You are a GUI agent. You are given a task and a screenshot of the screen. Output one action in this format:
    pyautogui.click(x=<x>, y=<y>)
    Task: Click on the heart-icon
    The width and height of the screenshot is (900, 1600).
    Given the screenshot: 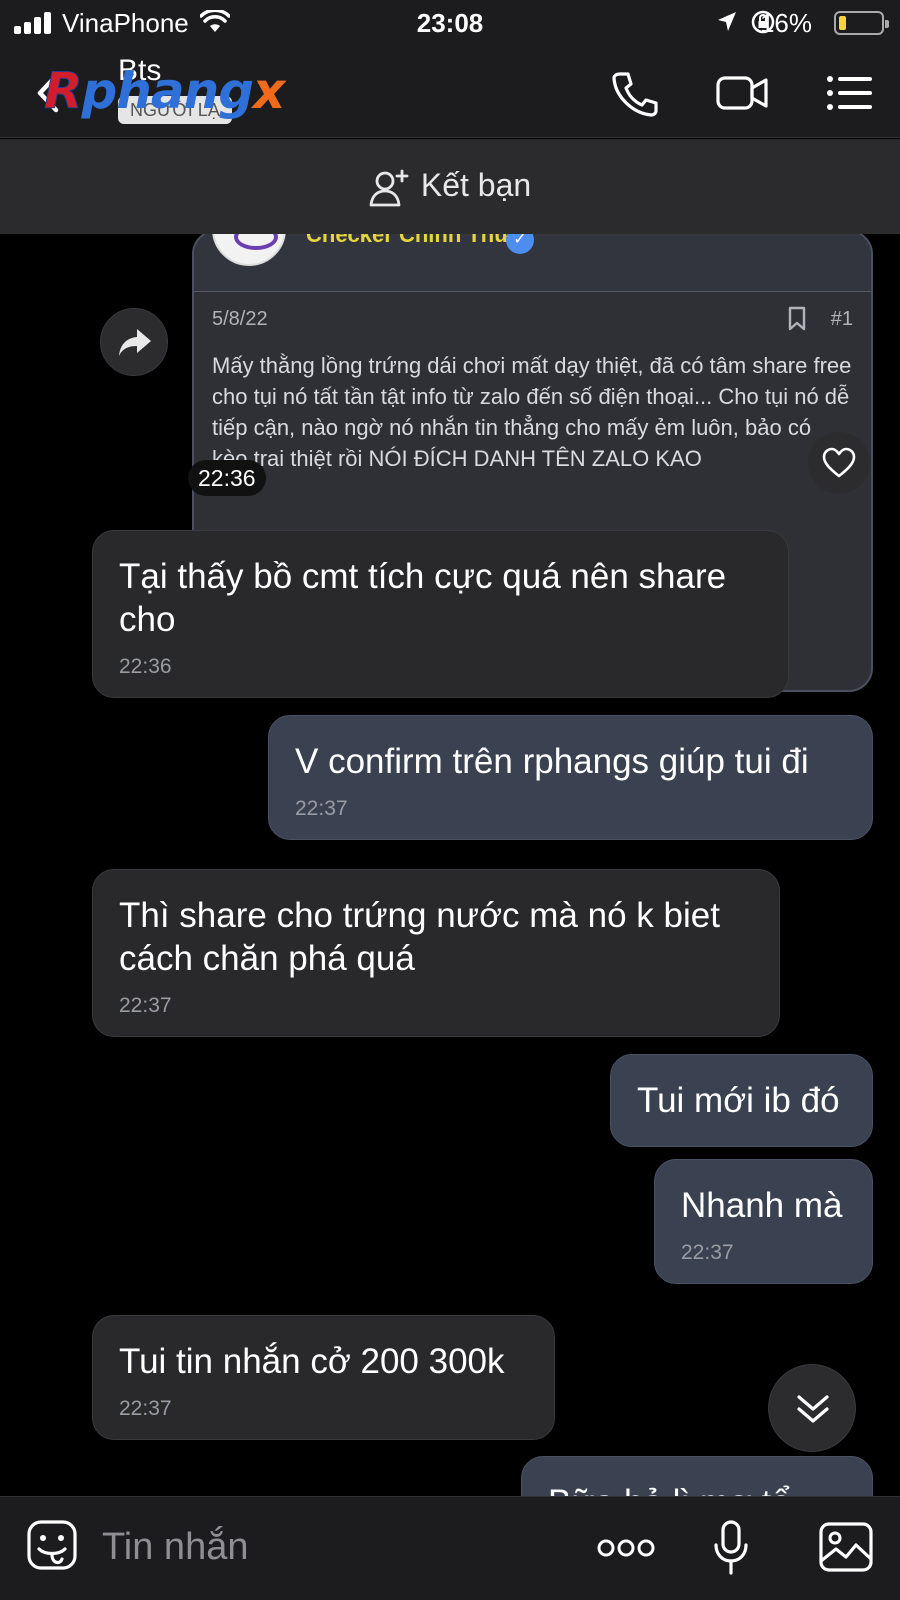 What is the action you would take?
    pyautogui.click(x=839, y=462)
    